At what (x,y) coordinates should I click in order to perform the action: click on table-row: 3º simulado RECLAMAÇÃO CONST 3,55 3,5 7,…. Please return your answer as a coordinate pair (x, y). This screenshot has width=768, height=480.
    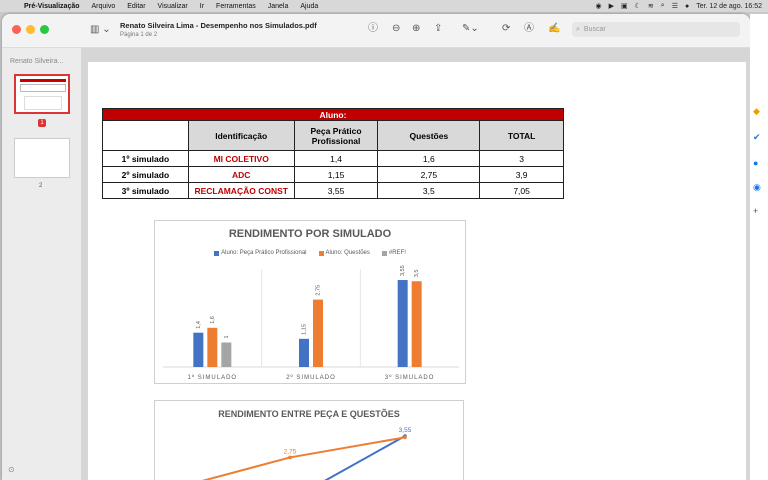
    Looking at the image, I should click on (333, 190).